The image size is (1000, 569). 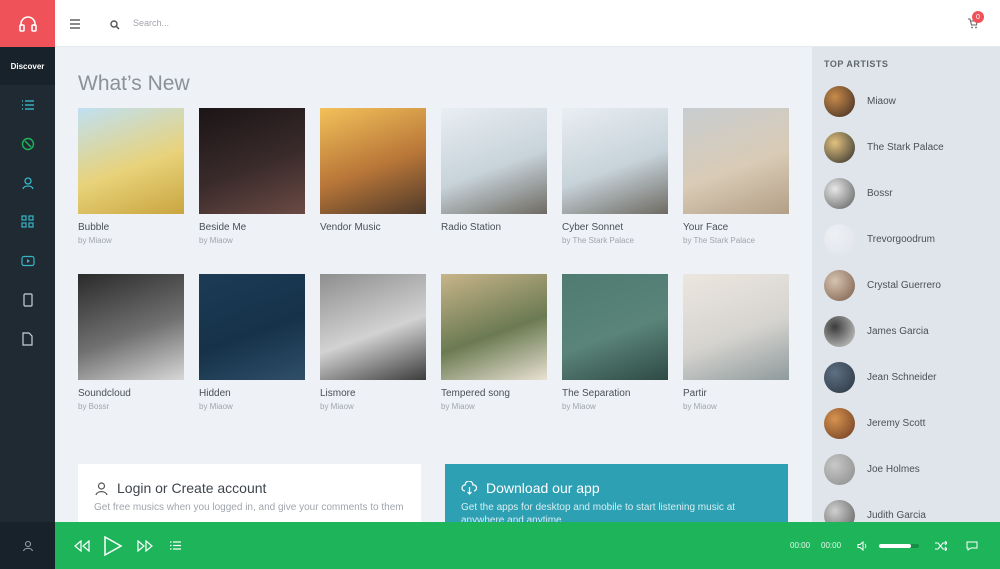 I want to click on nav-discover: Discover, so click(x=27, y=66).